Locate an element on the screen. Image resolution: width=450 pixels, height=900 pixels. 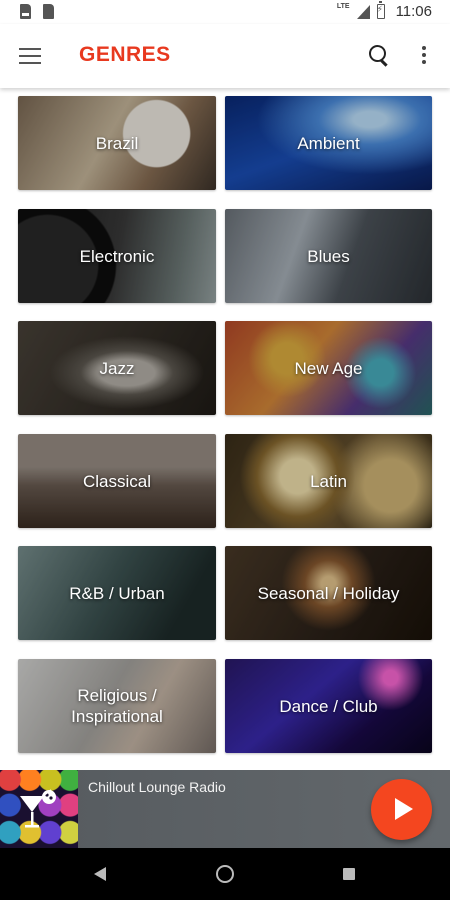
genre-tile-jazz: Jazz is located at coordinates (117, 368).